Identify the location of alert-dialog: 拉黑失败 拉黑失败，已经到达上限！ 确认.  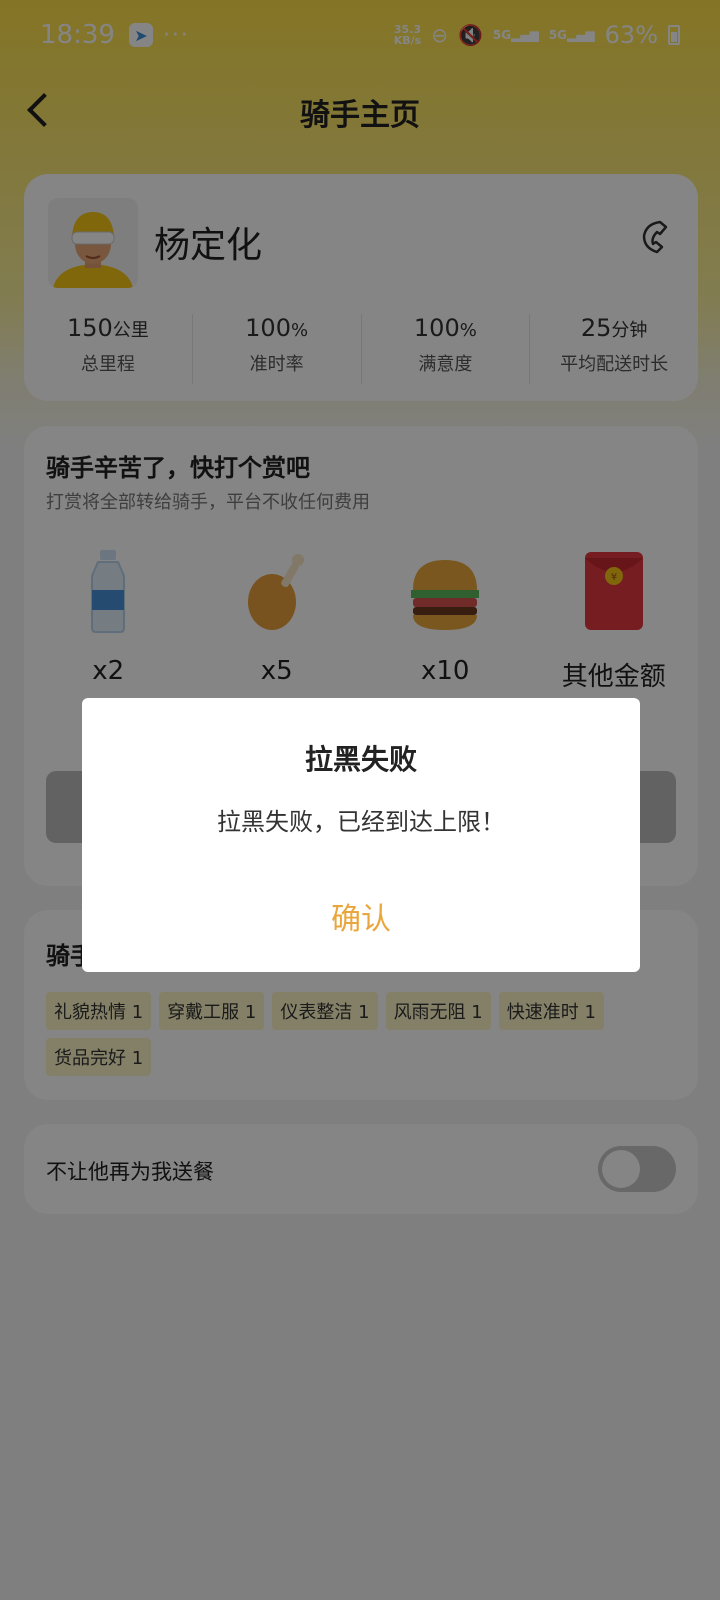
(361, 835).